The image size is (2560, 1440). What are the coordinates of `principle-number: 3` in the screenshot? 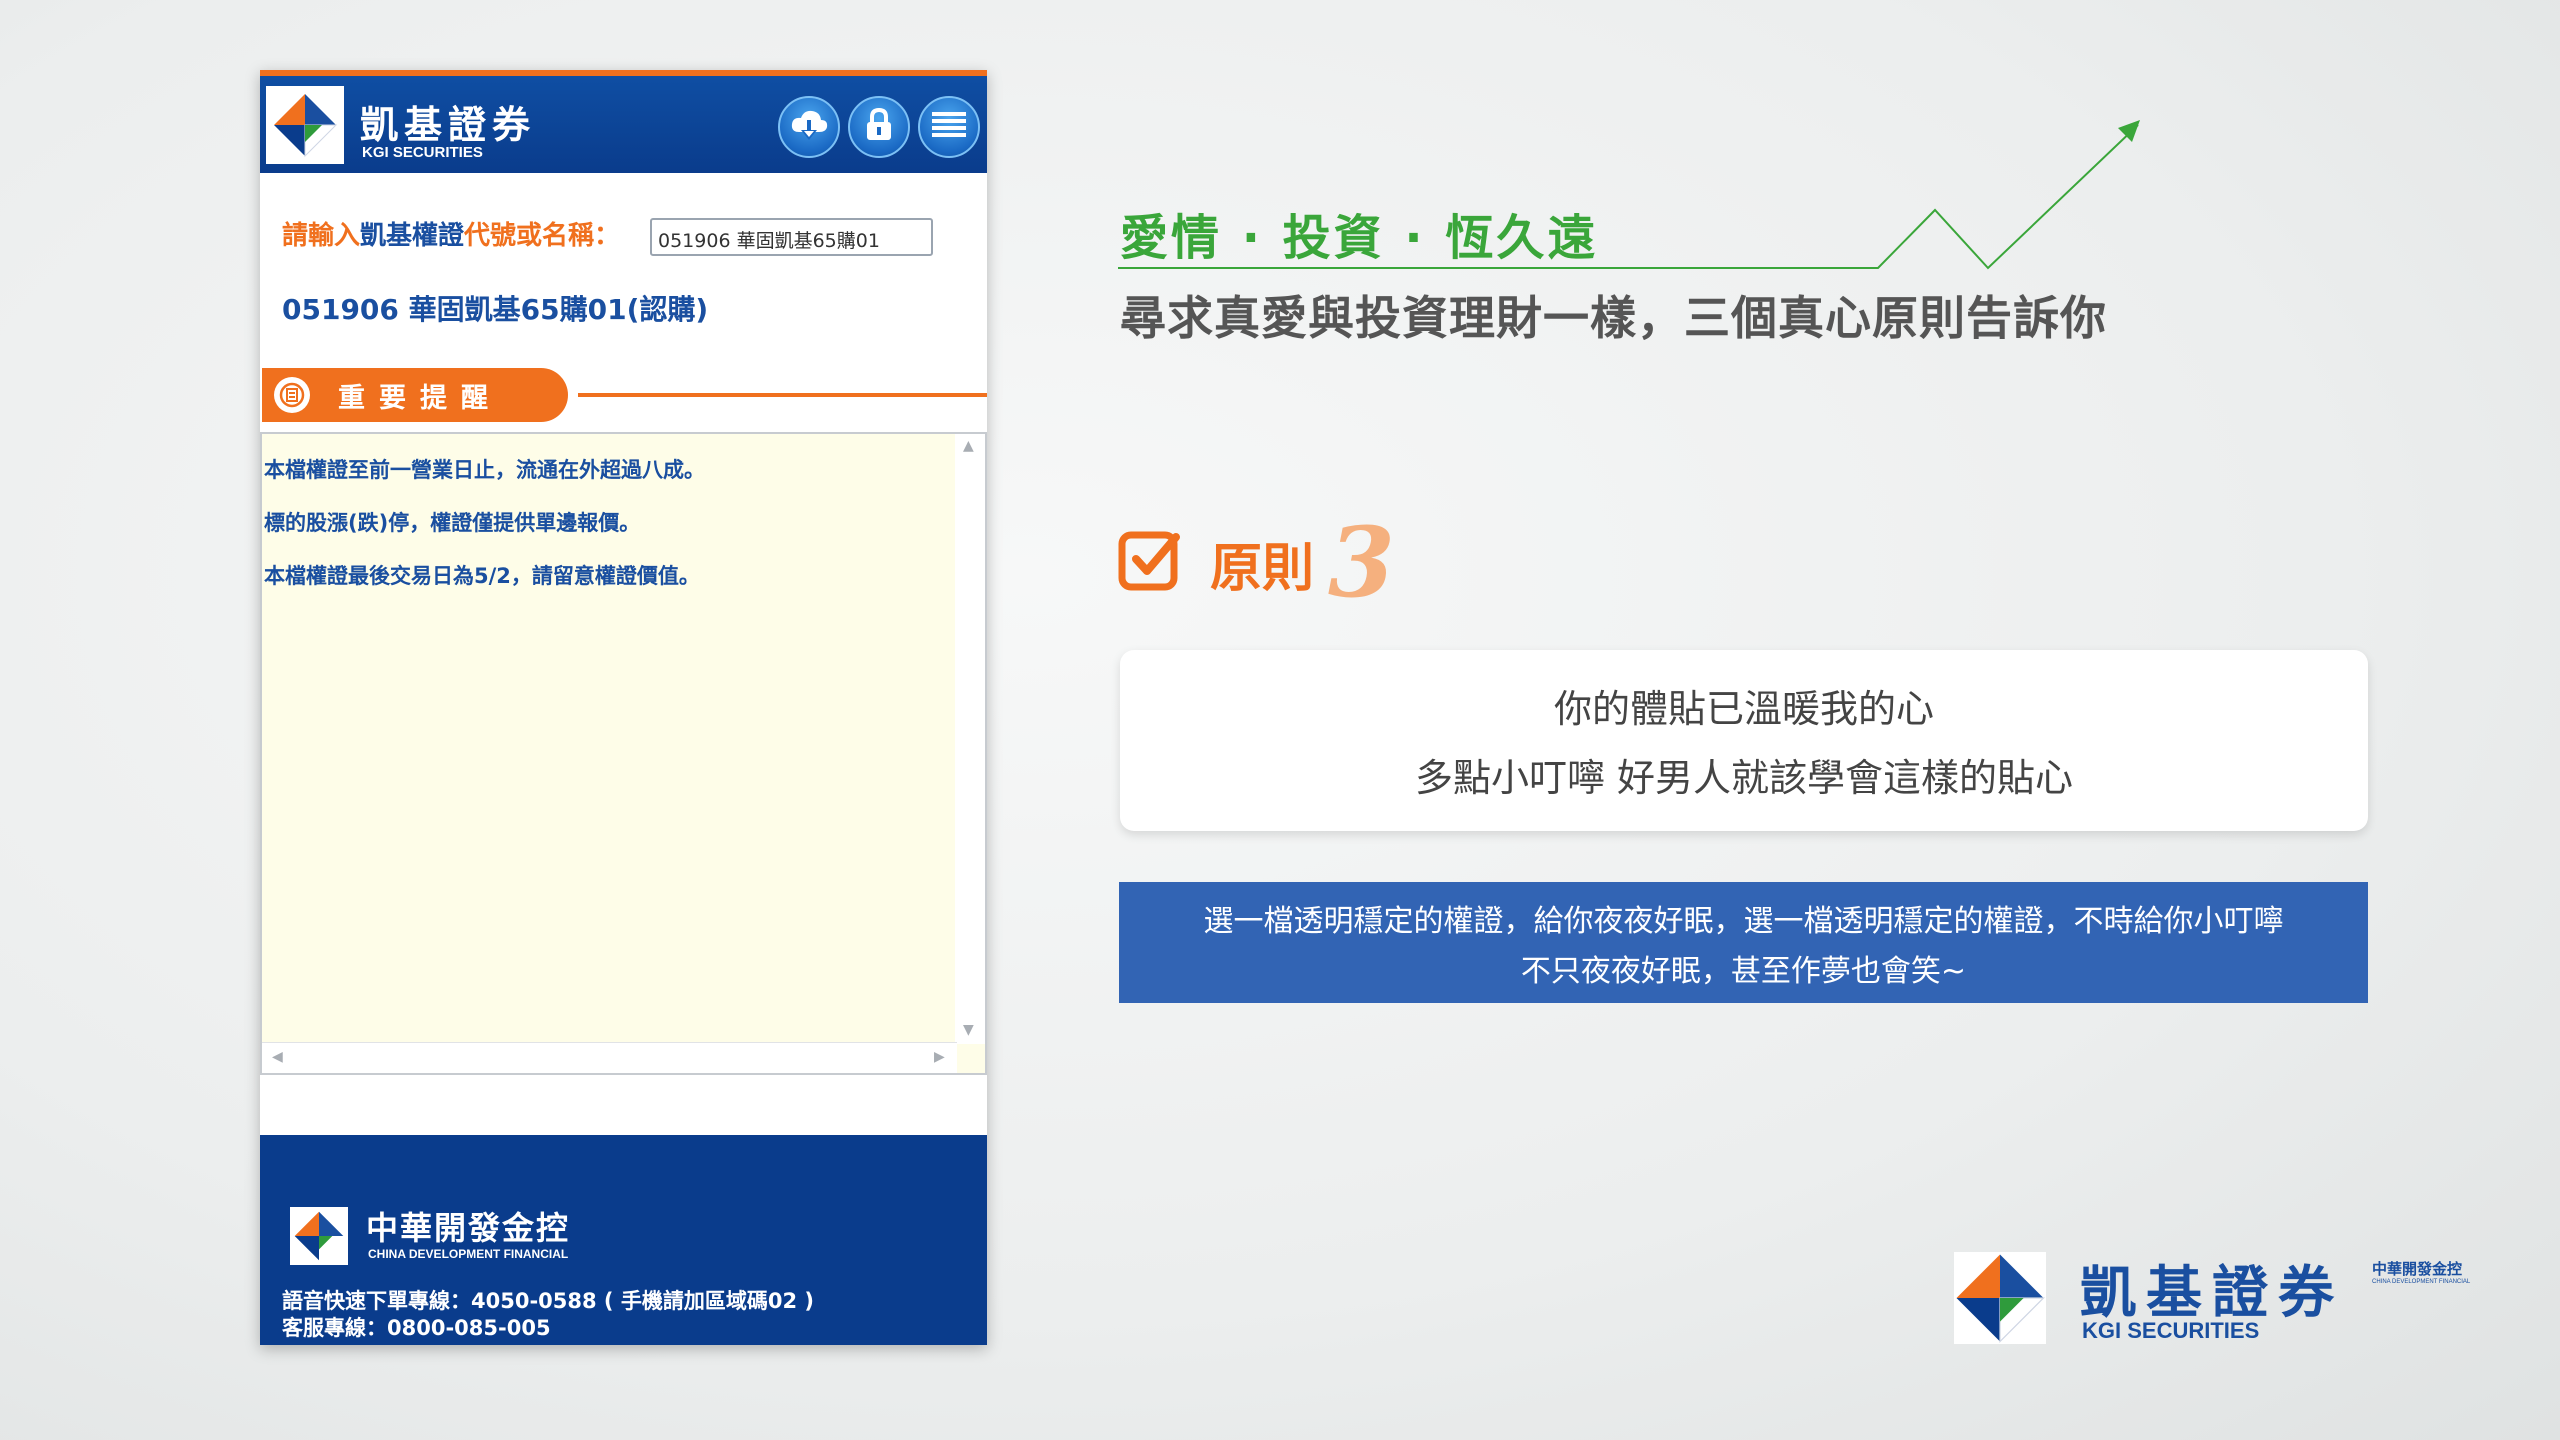 It's located at (1361, 562).